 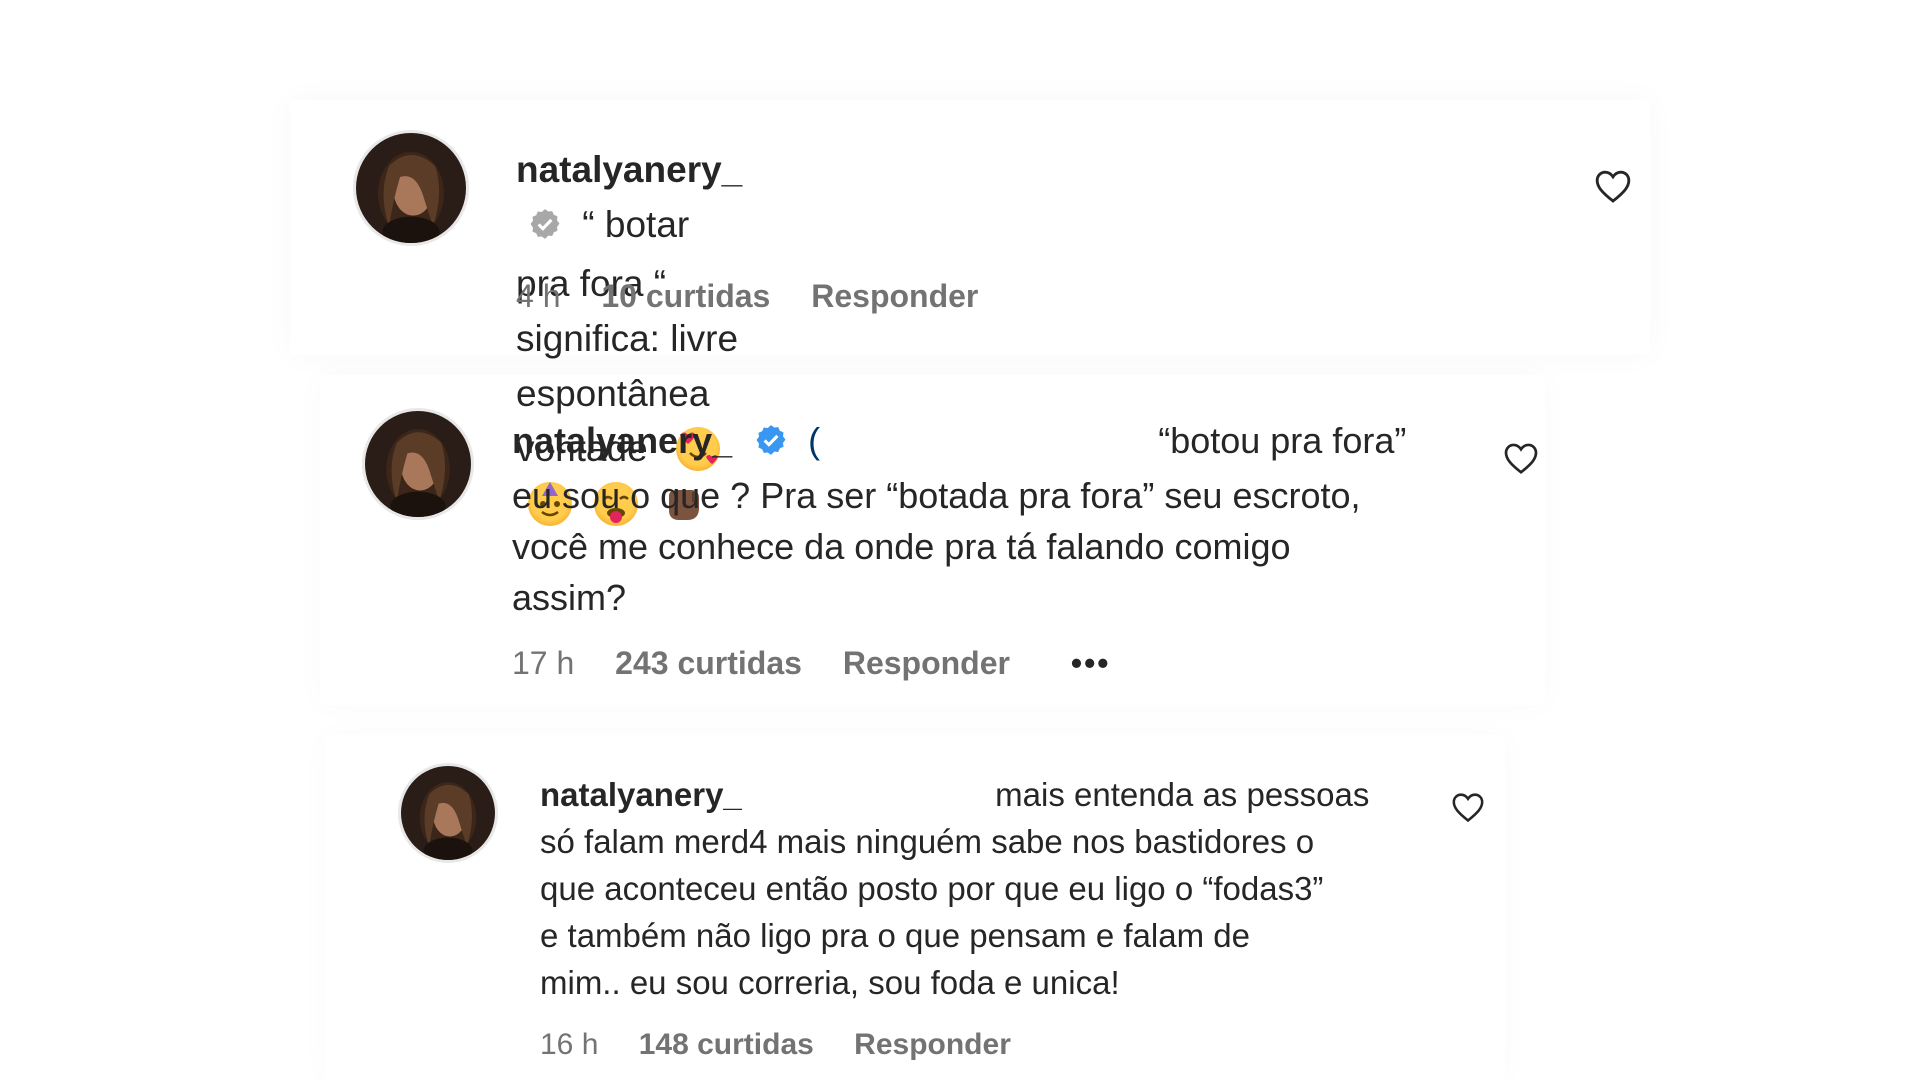 What do you see at coordinates (1182, 794) in the screenshot?
I see `comment-text-line: mais entenda as pessoas` at bounding box center [1182, 794].